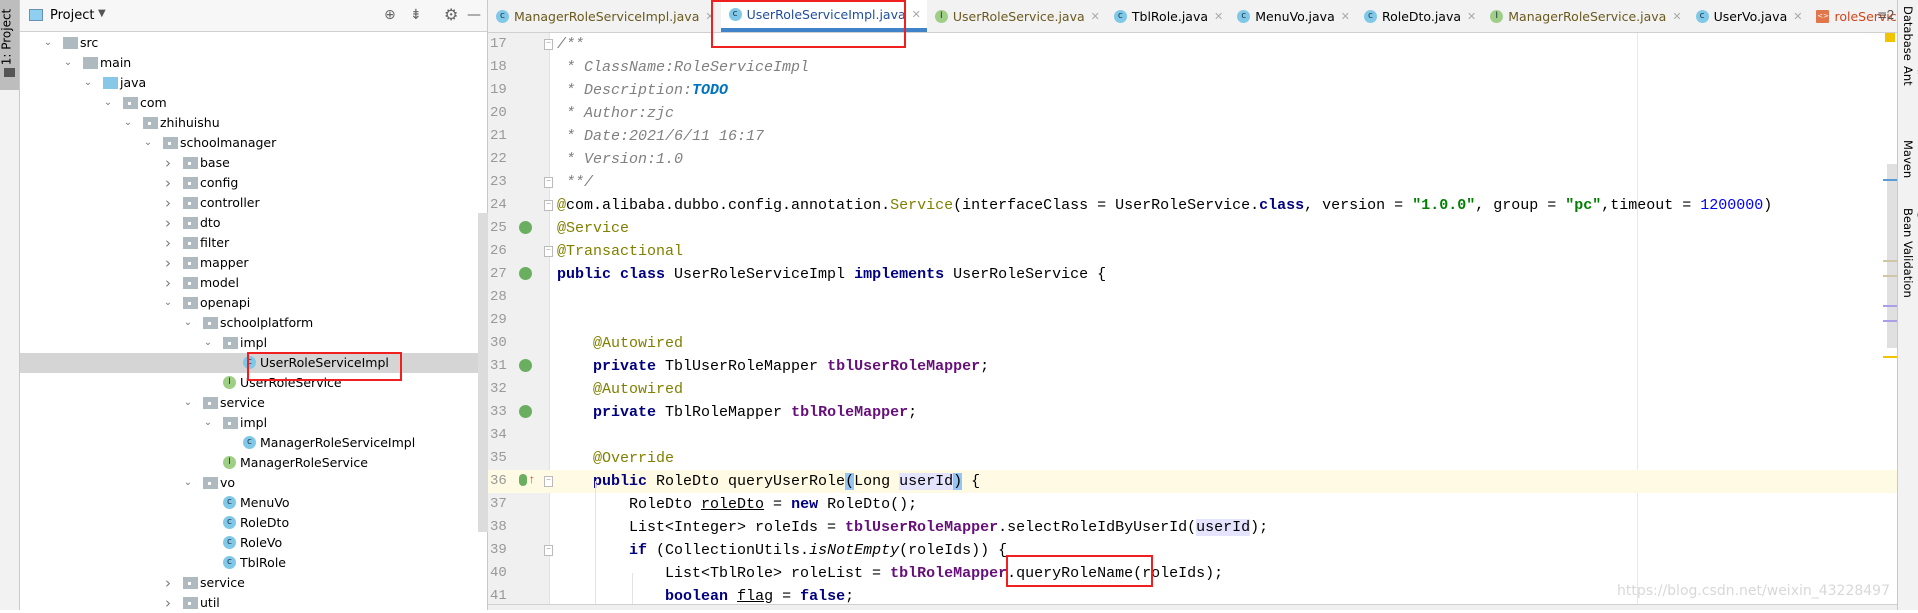 This screenshot has height=613, width=1918. Describe the element at coordinates (1909, 76) in the screenshot. I see `ant-tool-tab: ✱ Ant` at that location.